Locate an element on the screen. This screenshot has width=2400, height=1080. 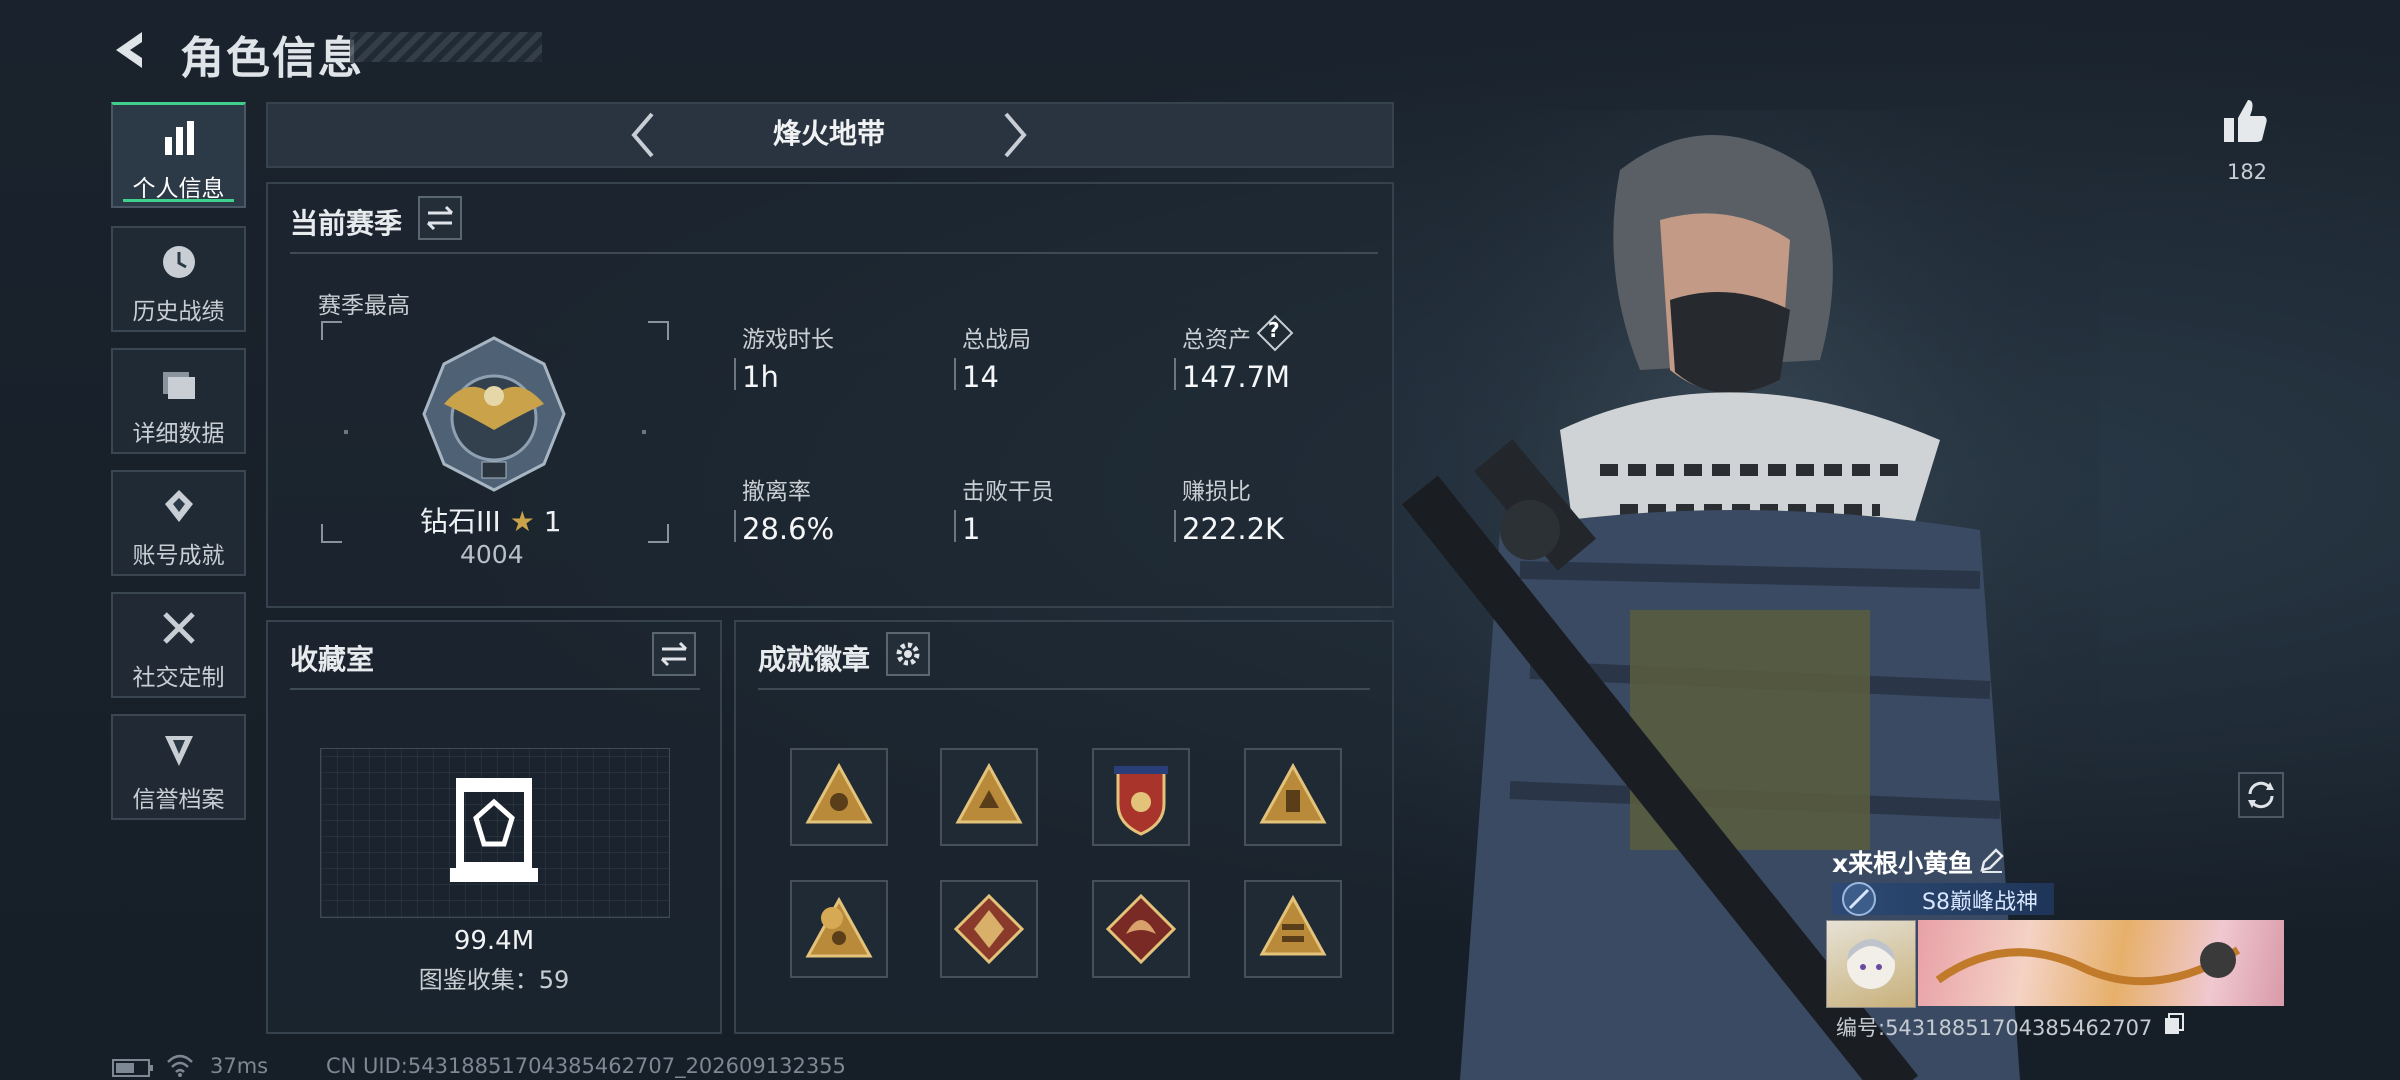
sidebar-item-label: 账号成就 is located at coordinates (178, 556).